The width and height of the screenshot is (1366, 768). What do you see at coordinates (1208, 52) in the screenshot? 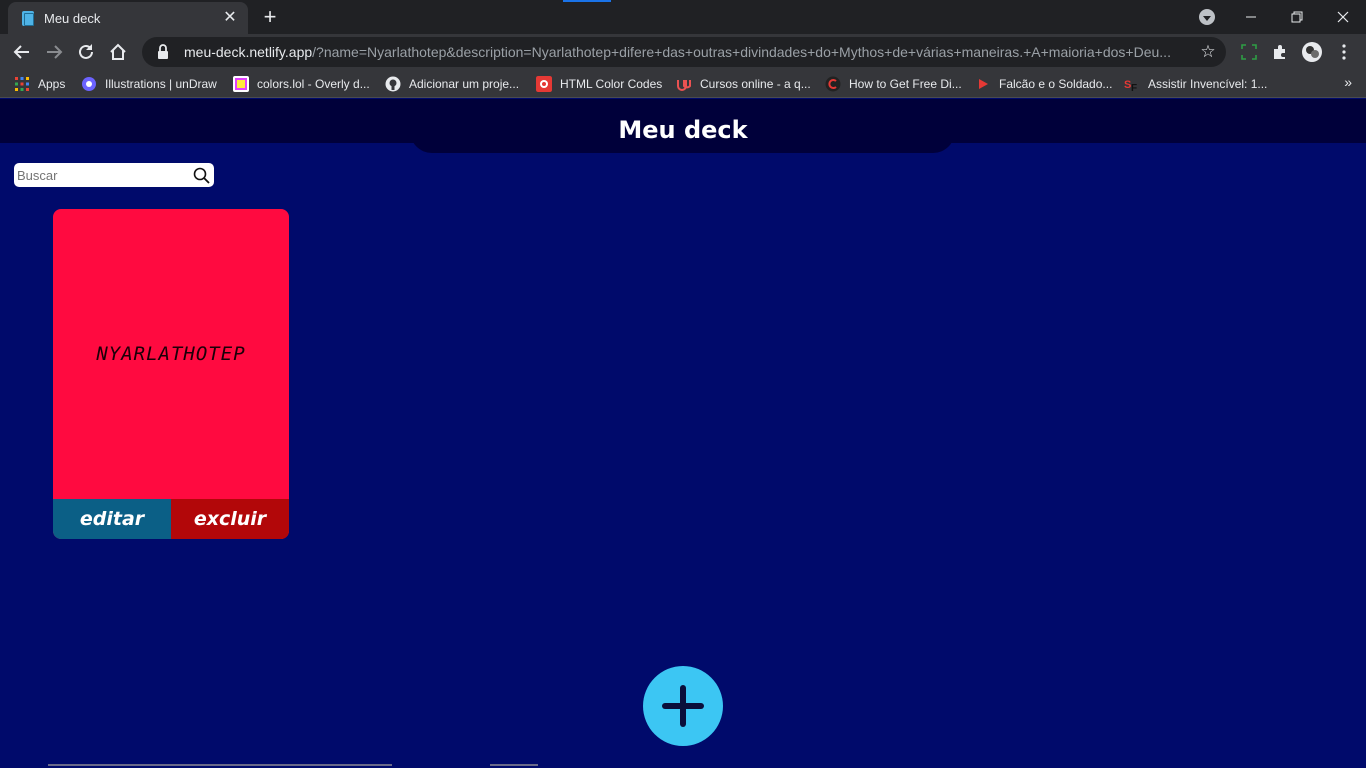
I see `bookmark-star-icon: ☆` at bounding box center [1208, 52].